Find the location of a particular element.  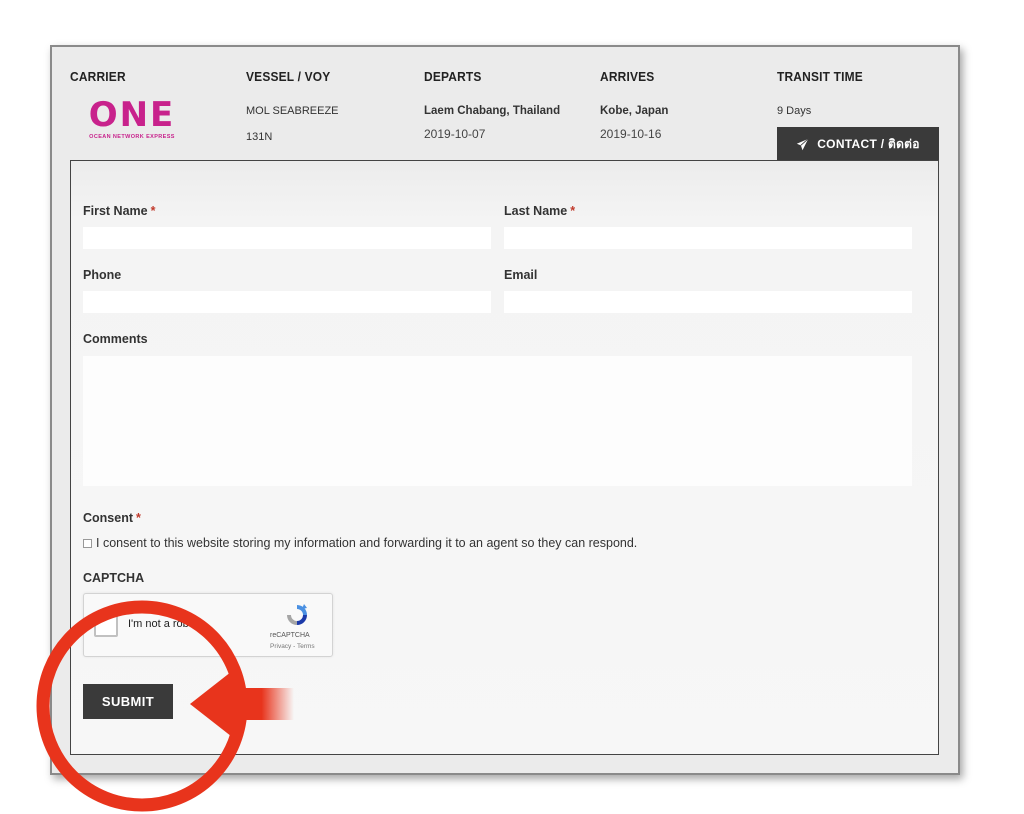

contact-tab-label: CONTACT / ติดต่อ is located at coordinates (868, 143).